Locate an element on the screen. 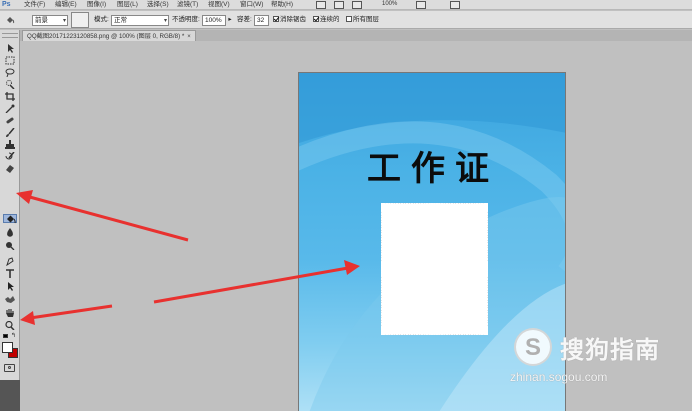 The height and width of the screenshot is (411, 692). menu-window: 窗口(W) is located at coordinates (251, 5).